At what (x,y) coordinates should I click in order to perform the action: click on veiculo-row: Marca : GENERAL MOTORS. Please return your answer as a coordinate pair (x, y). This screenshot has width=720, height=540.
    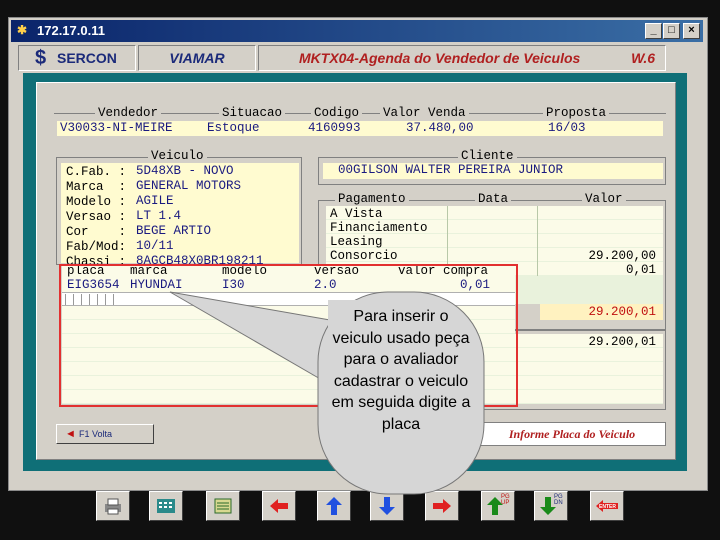
    Looking at the image, I should click on (153, 186).